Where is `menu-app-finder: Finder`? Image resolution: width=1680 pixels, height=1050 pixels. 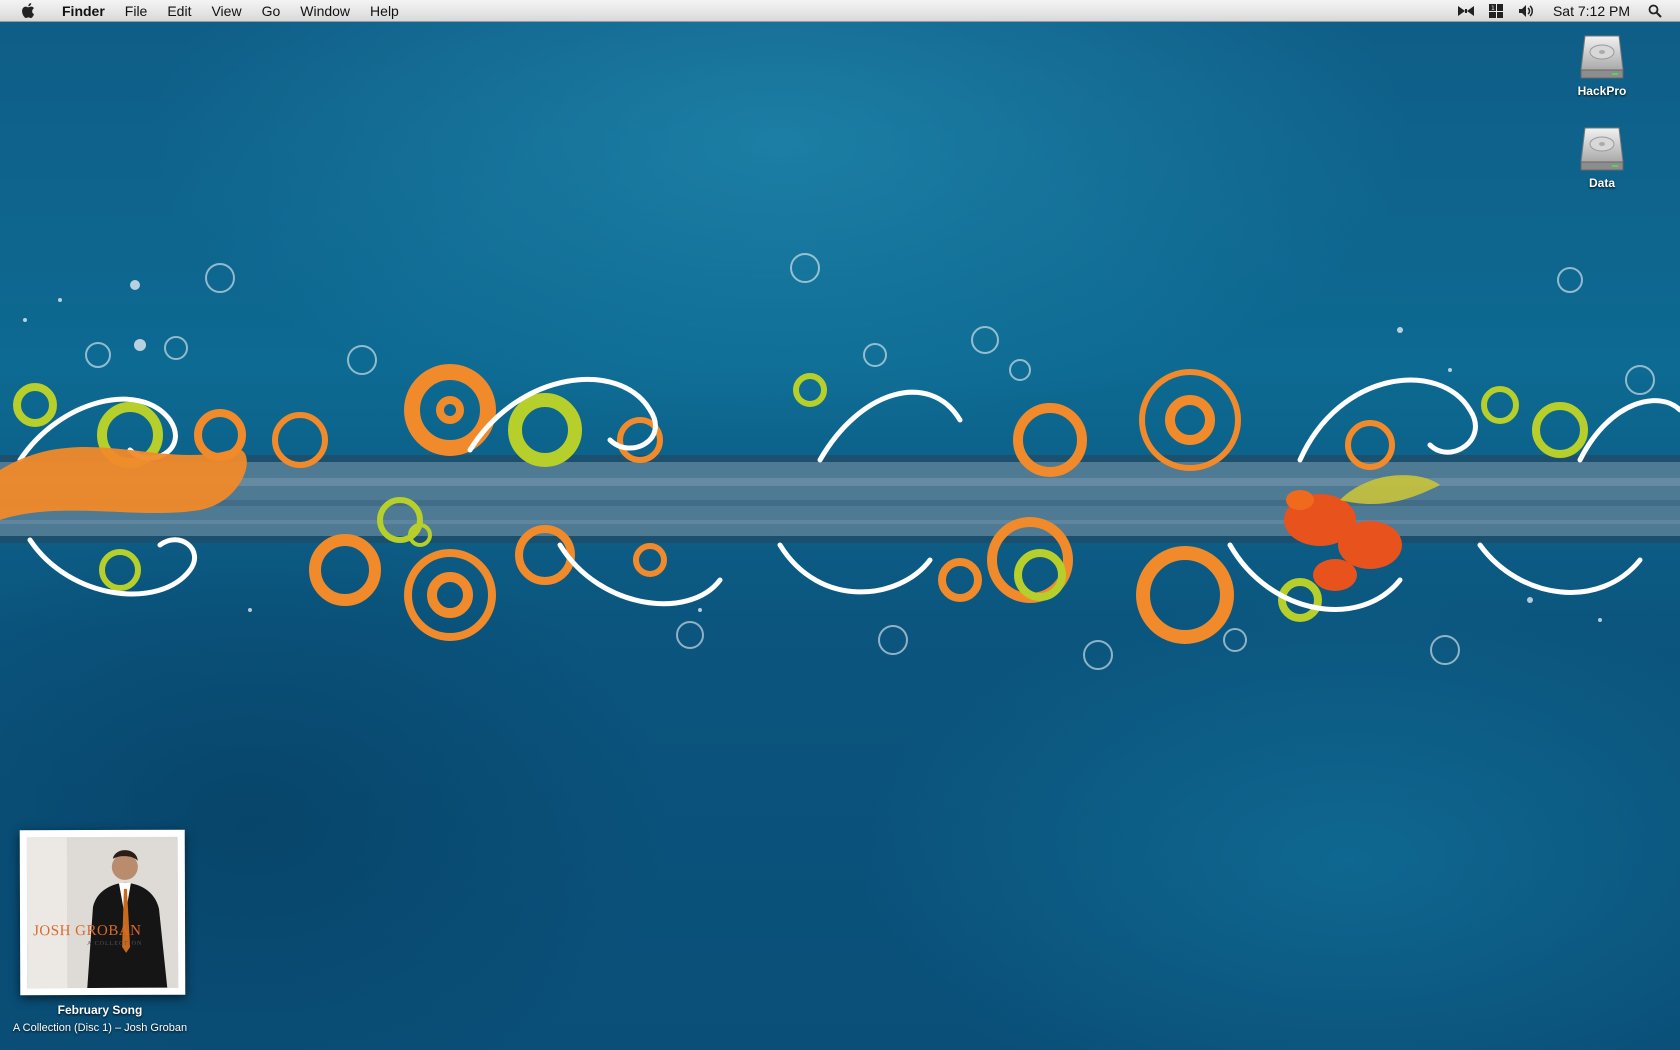 menu-app-finder: Finder is located at coordinates (83, 11).